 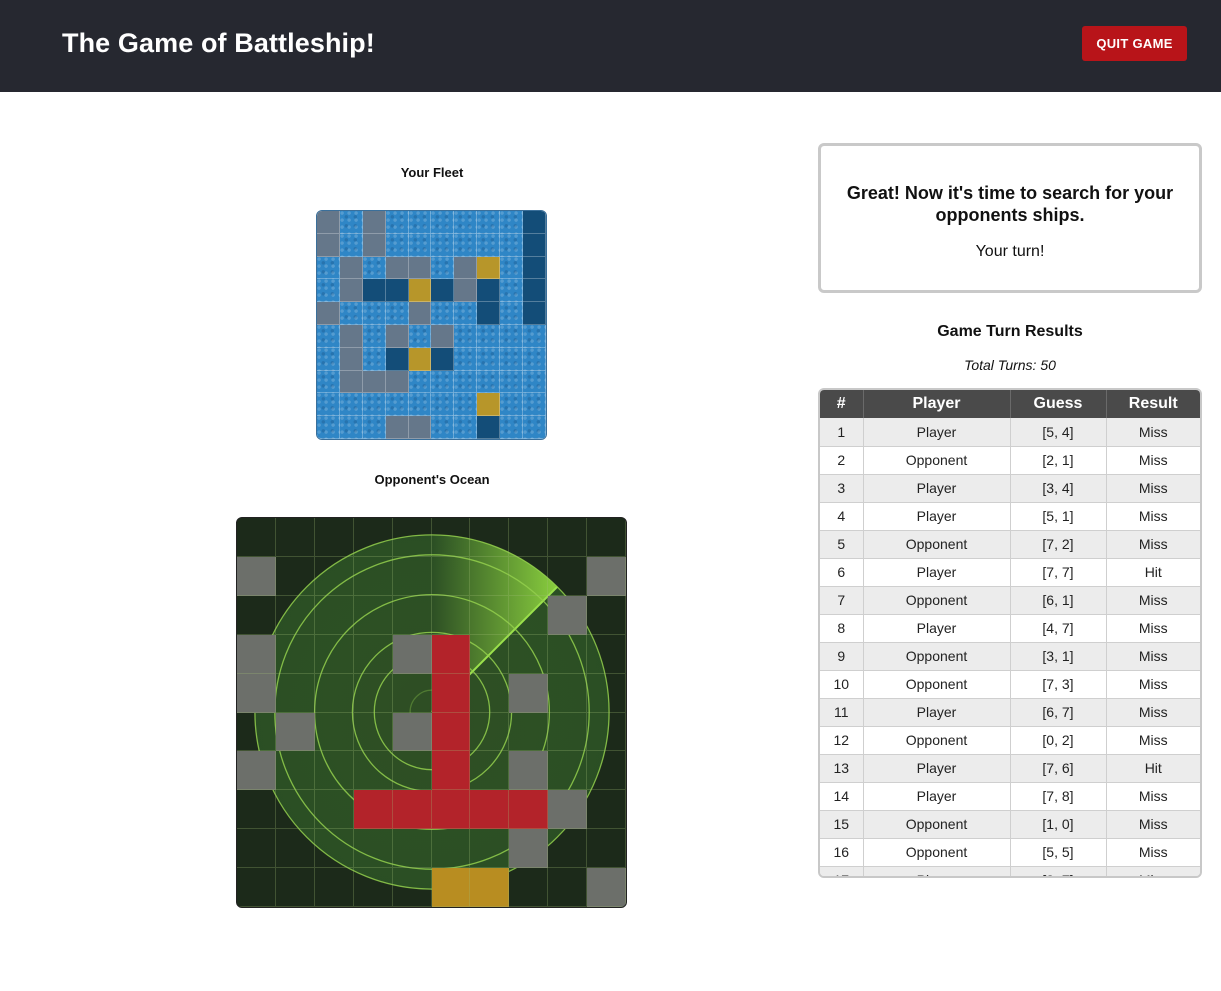 What do you see at coordinates (1010, 656) in the screenshot?
I see `table-row: 9 Opponent [3, 1] Miss` at bounding box center [1010, 656].